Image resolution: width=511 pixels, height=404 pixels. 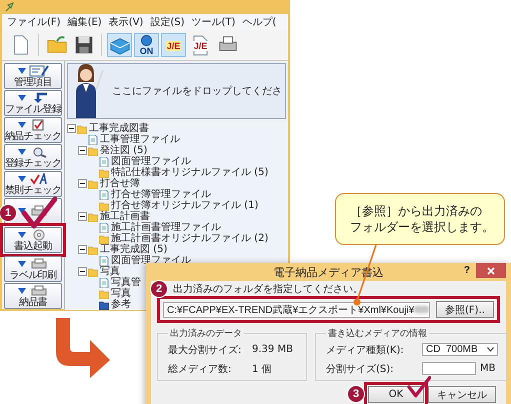 I want to click on media-type-select: CD 700MB, so click(x=460, y=349).